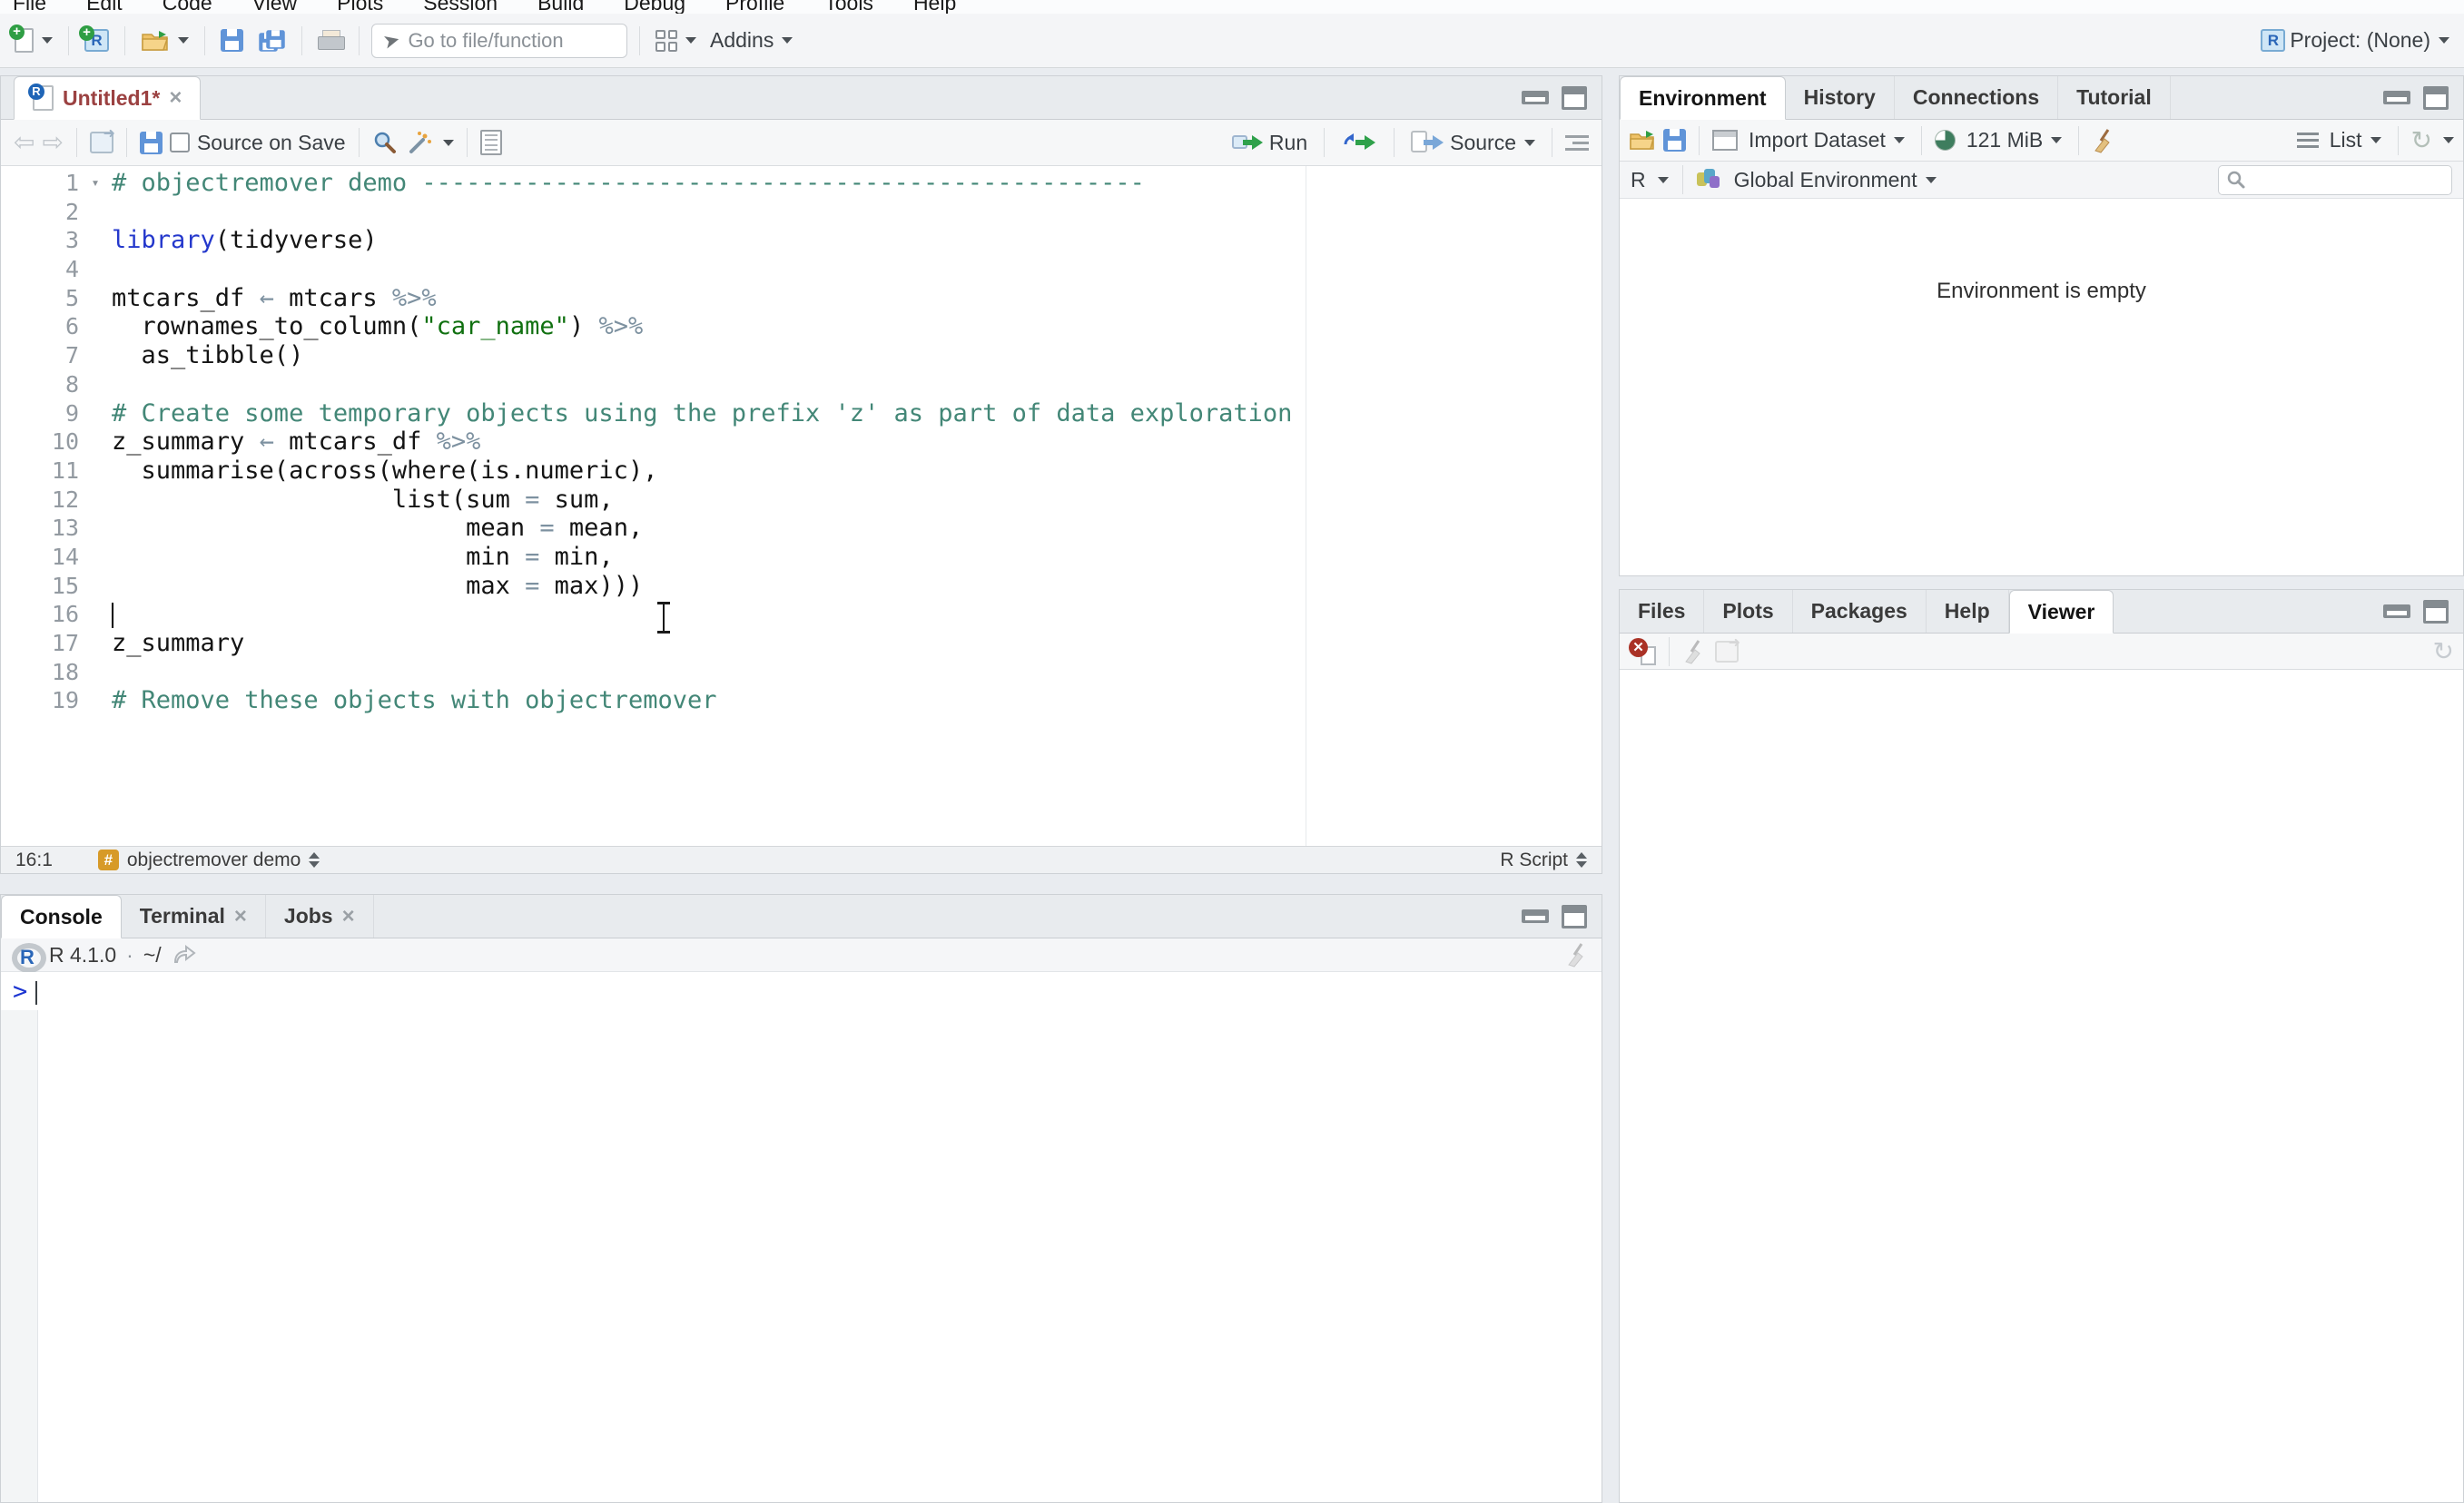  What do you see at coordinates (24, 143) in the screenshot?
I see `back-icon: ⇦` at bounding box center [24, 143].